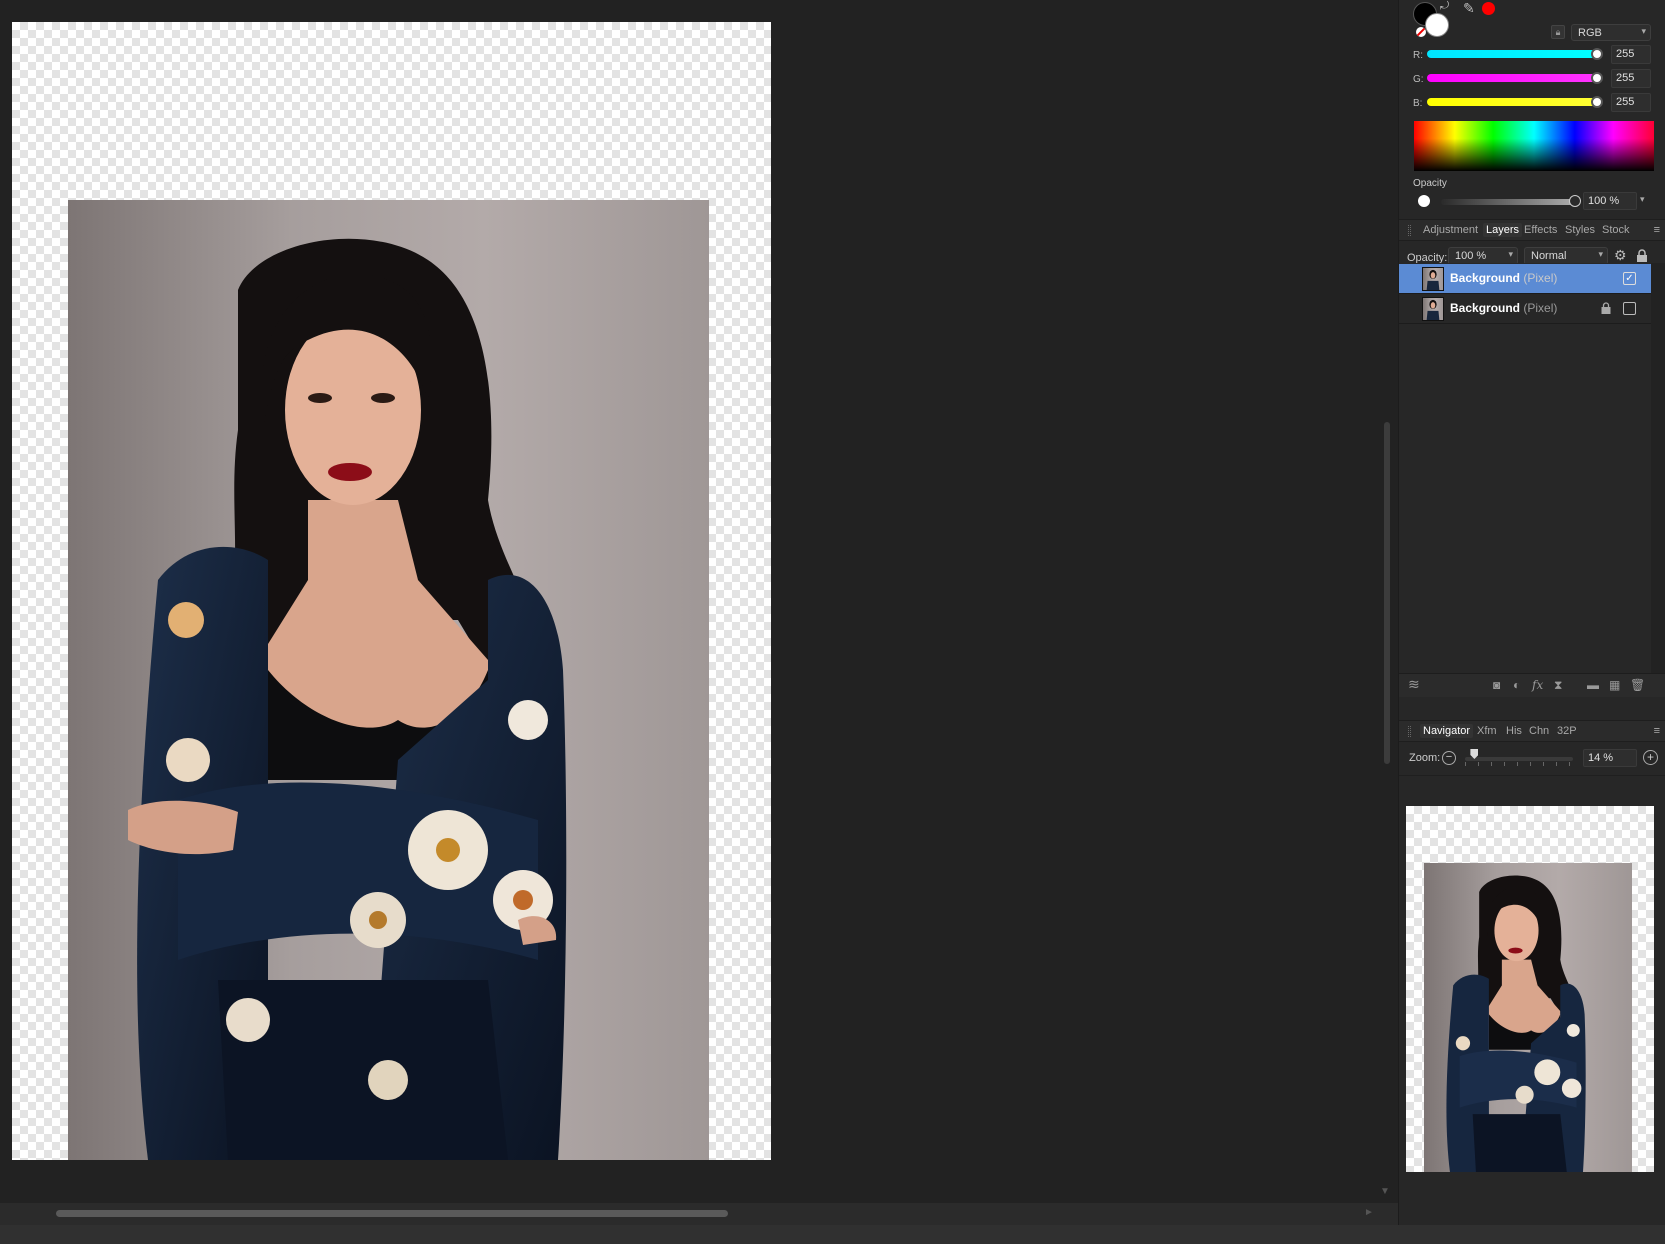  I want to click on tab-history: His, so click(1514, 731).